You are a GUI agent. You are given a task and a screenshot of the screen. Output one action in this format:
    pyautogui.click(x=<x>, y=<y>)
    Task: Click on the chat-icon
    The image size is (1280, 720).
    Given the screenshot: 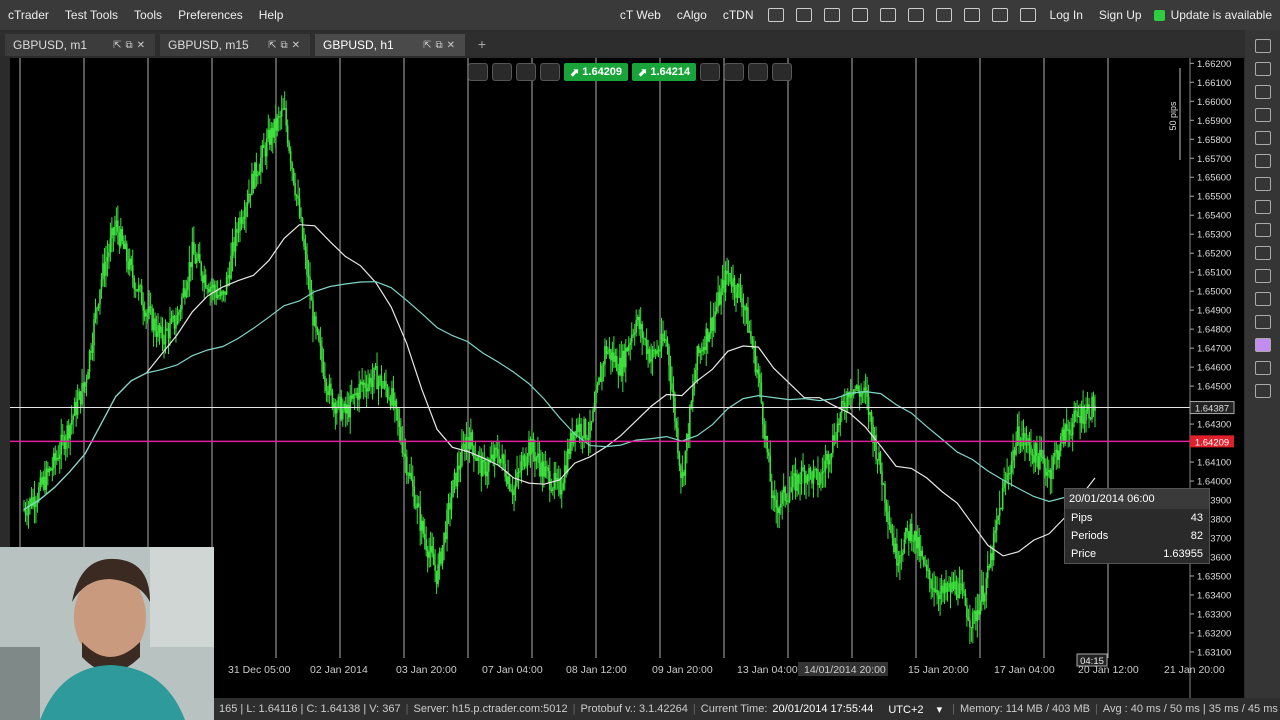 What is the action you would take?
    pyautogui.click(x=831, y=15)
    